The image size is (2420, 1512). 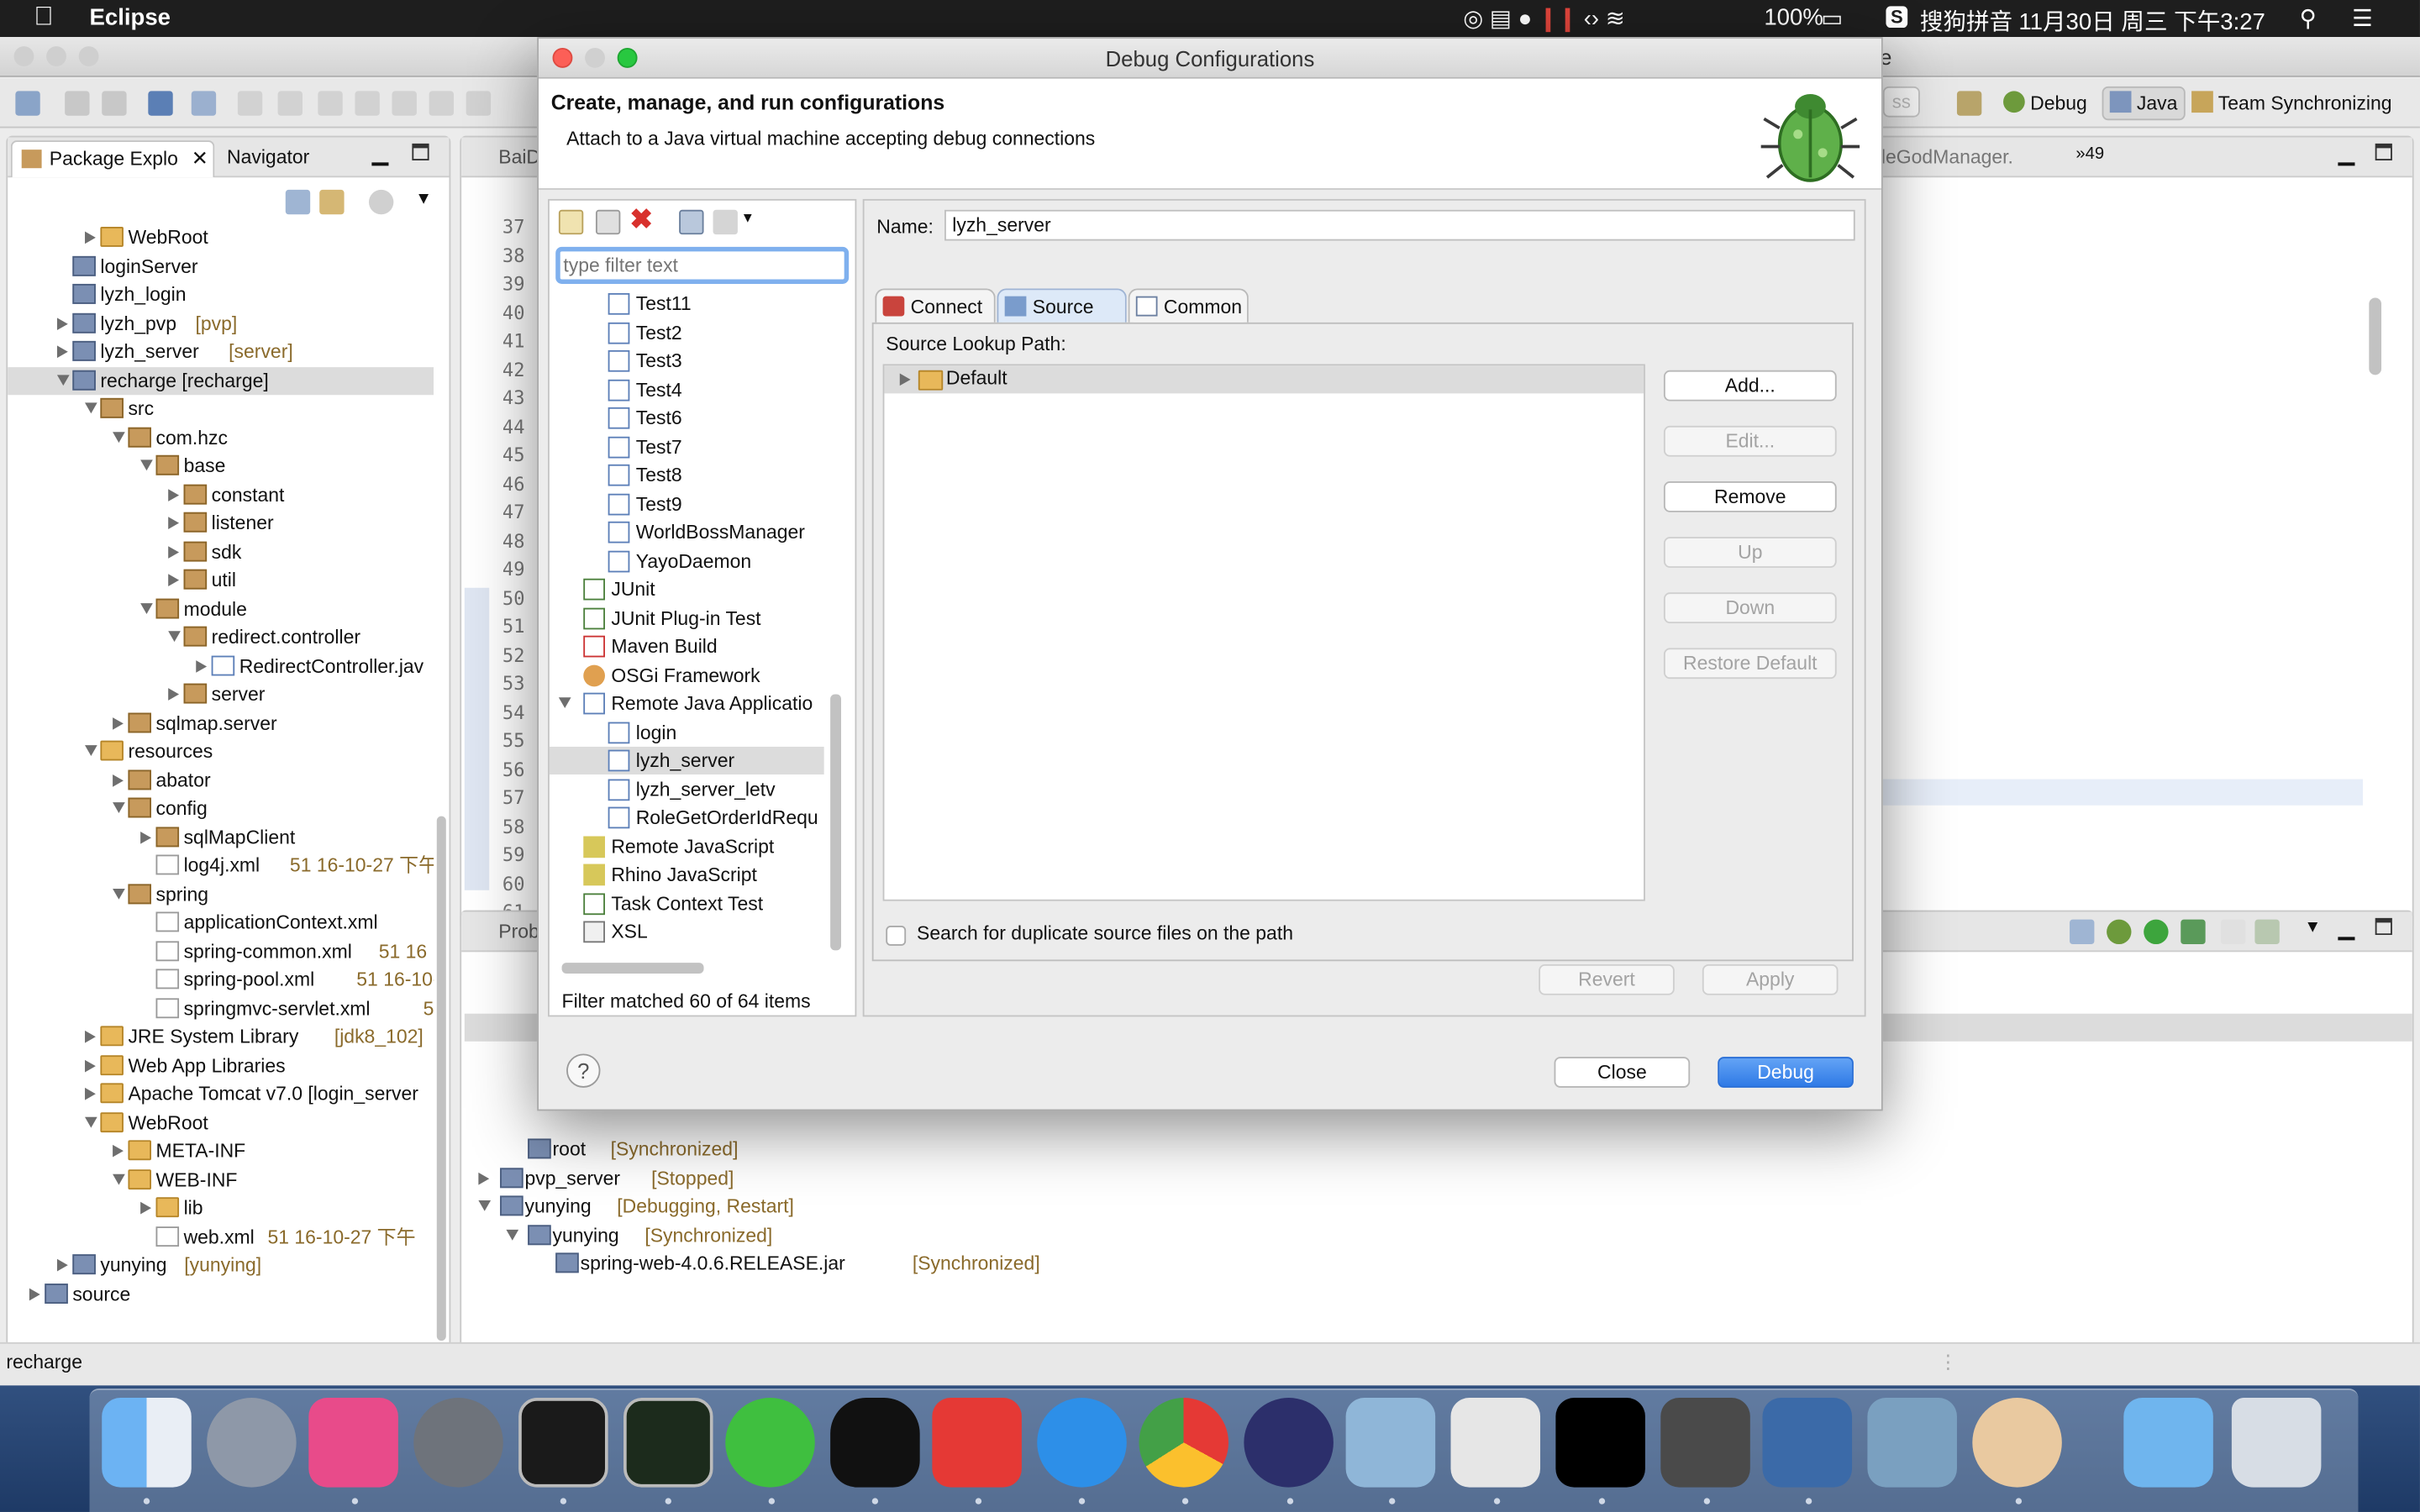 What do you see at coordinates (221, 380) in the screenshot?
I see `tree-item: recharge [recharge]` at bounding box center [221, 380].